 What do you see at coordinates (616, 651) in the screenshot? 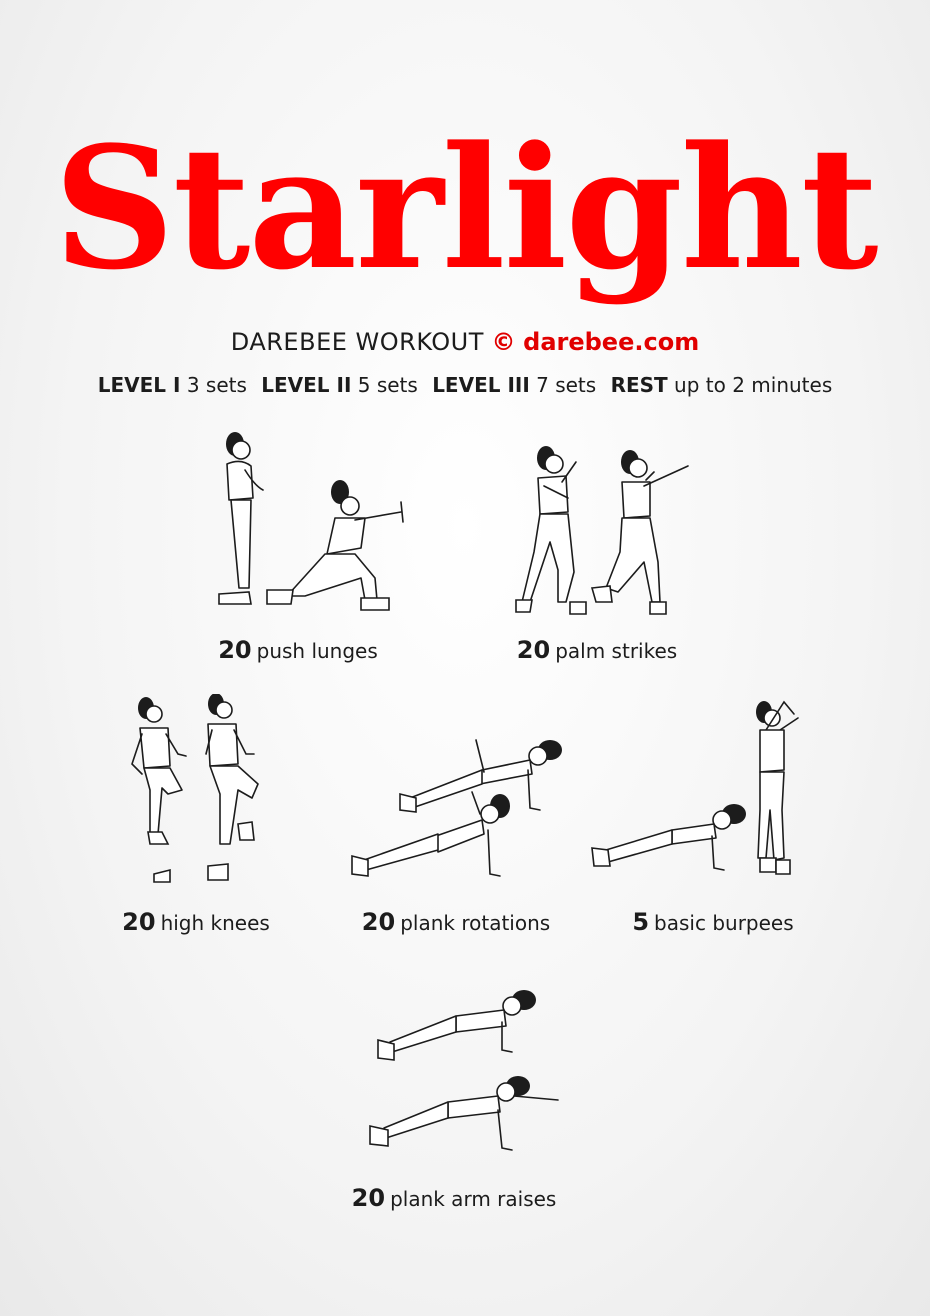
I see `exercise-name: palm strikes` at bounding box center [616, 651].